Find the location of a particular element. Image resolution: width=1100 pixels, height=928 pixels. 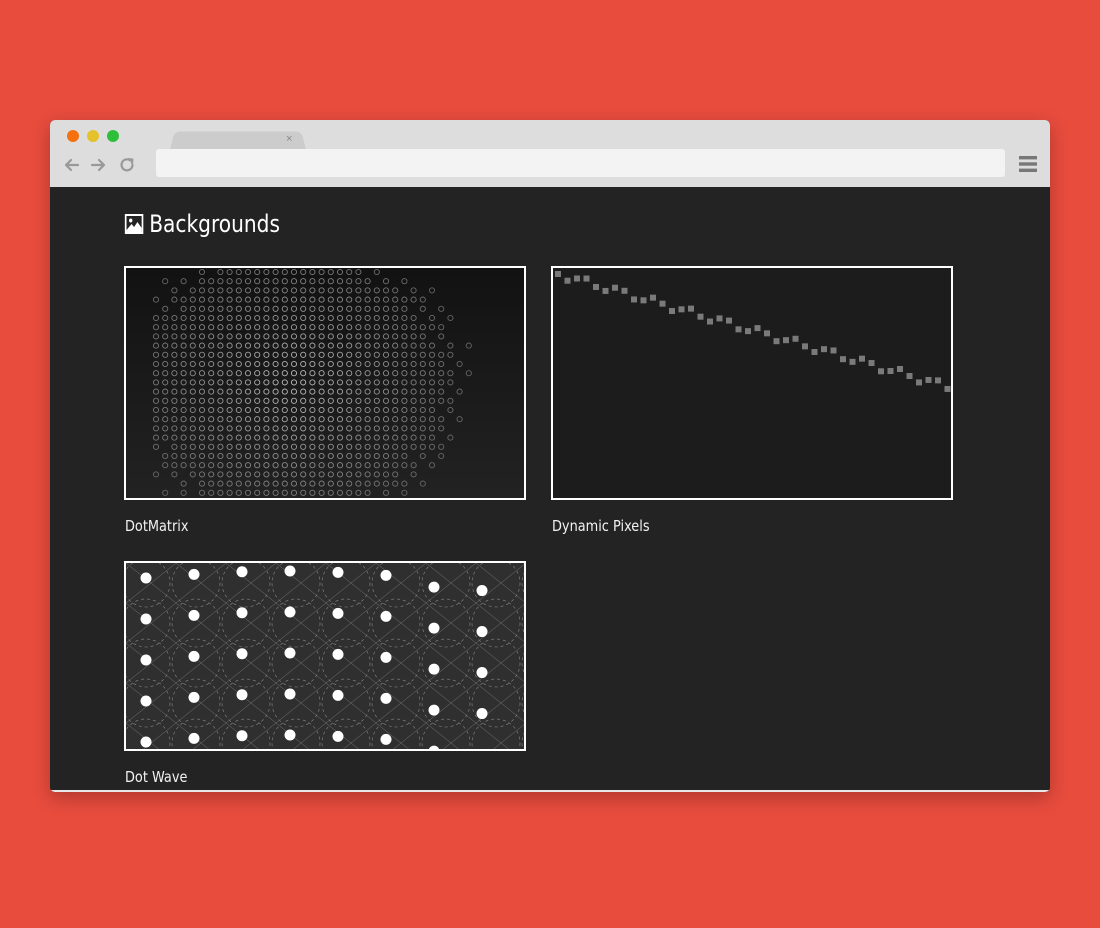

address-bar is located at coordinates (580, 163).